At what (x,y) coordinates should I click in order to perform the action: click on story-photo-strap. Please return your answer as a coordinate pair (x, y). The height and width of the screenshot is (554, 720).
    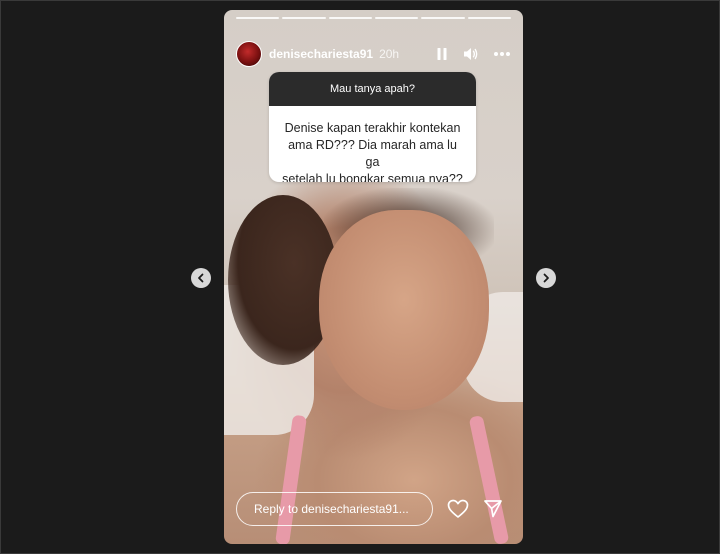
    Looking at the image, I should click on (489, 479).